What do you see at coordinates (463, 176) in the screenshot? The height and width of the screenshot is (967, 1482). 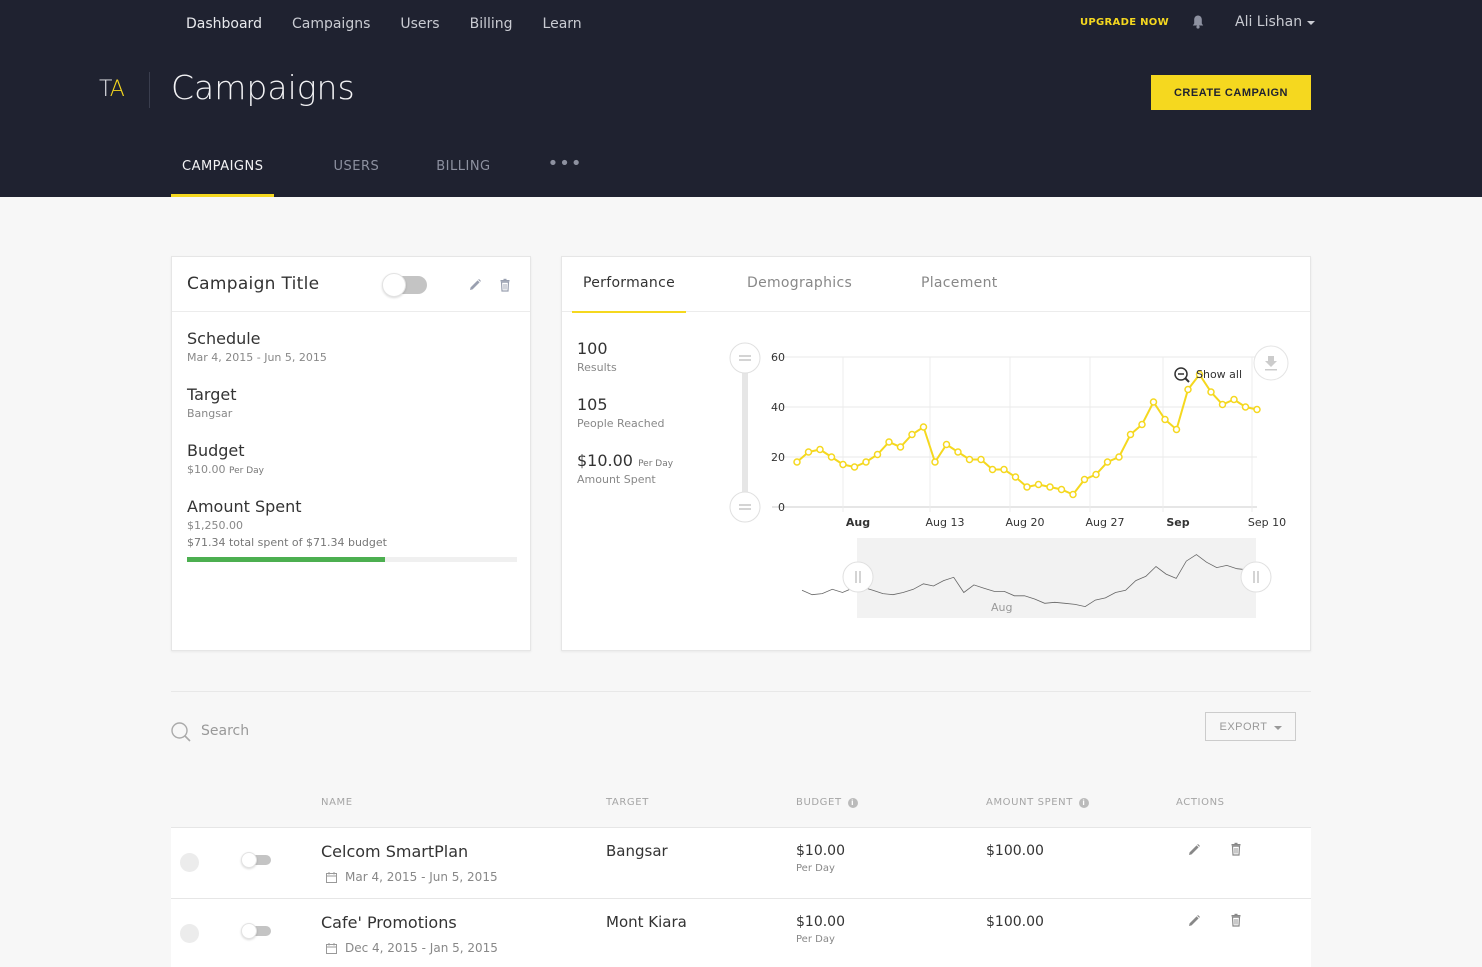 I see `tab-billing: BILLING` at bounding box center [463, 176].